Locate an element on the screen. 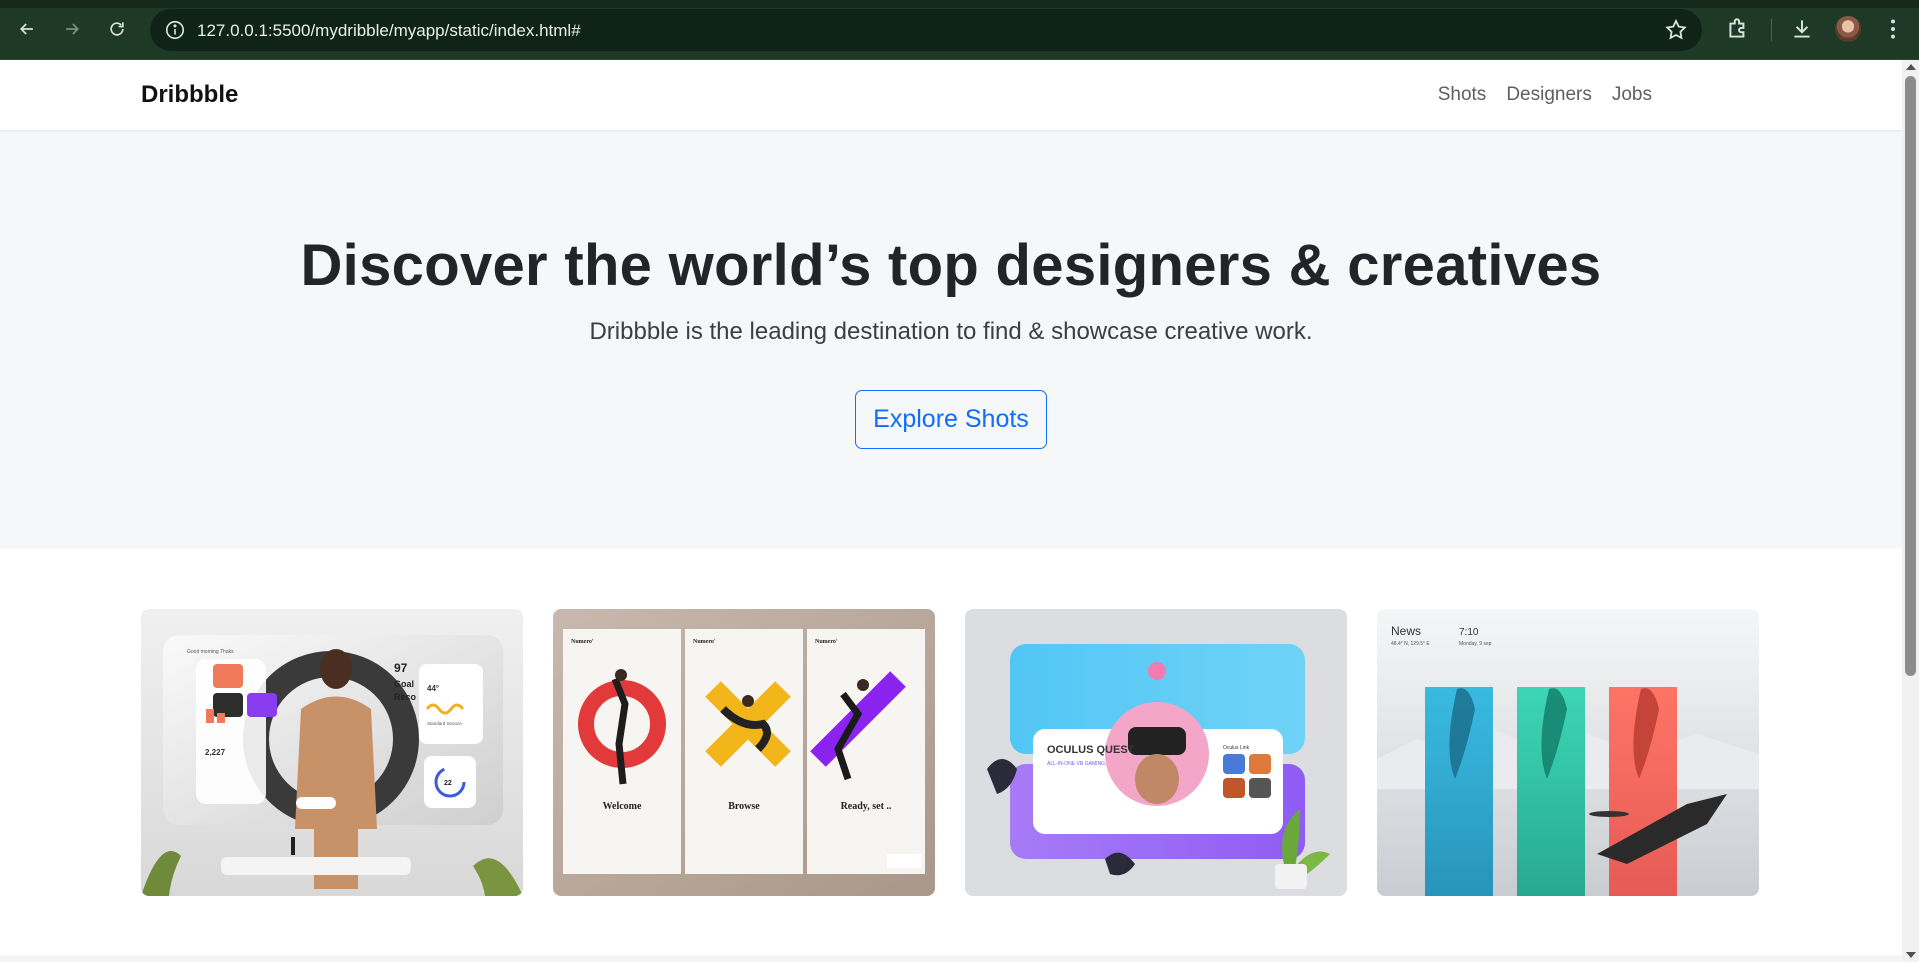  svg-text: 2,227 is located at coordinates (215, 752).